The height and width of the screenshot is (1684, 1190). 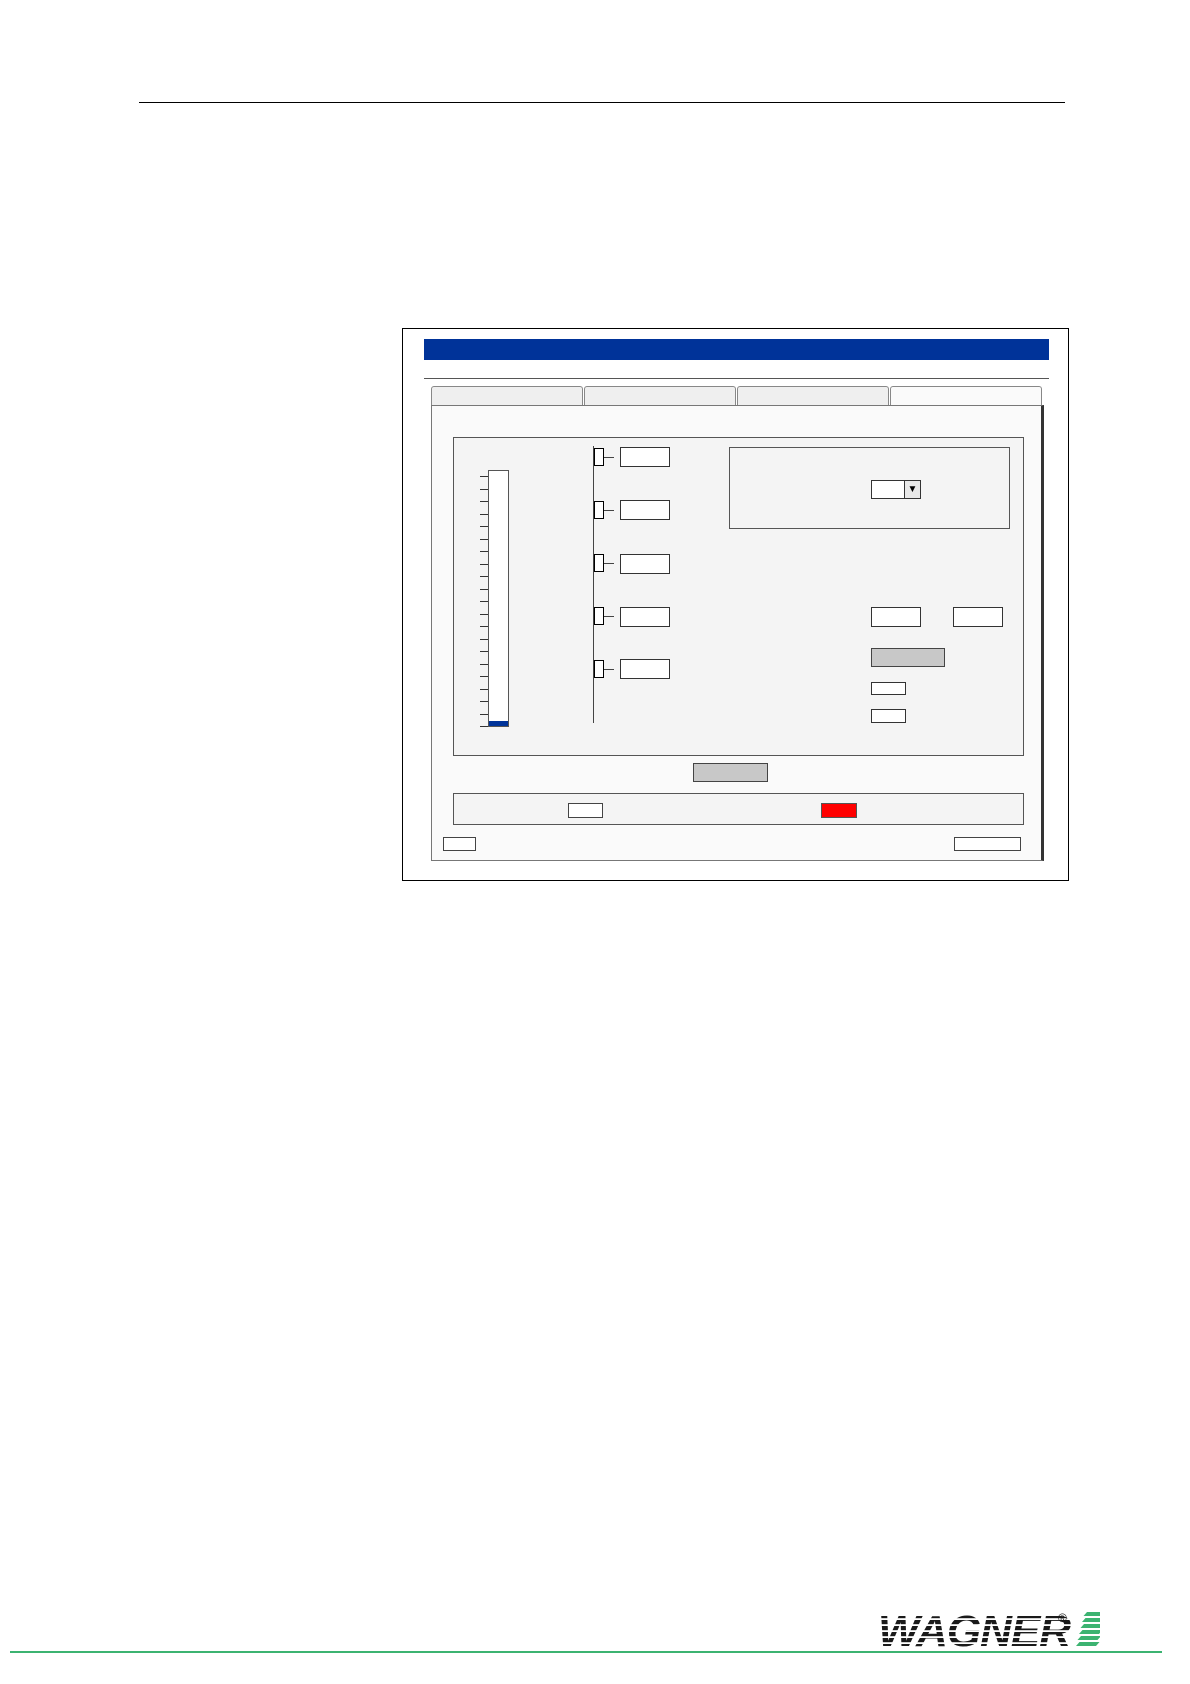 What do you see at coordinates (736, 378) in the screenshot?
I see `menu-bar-divider` at bounding box center [736, 378].